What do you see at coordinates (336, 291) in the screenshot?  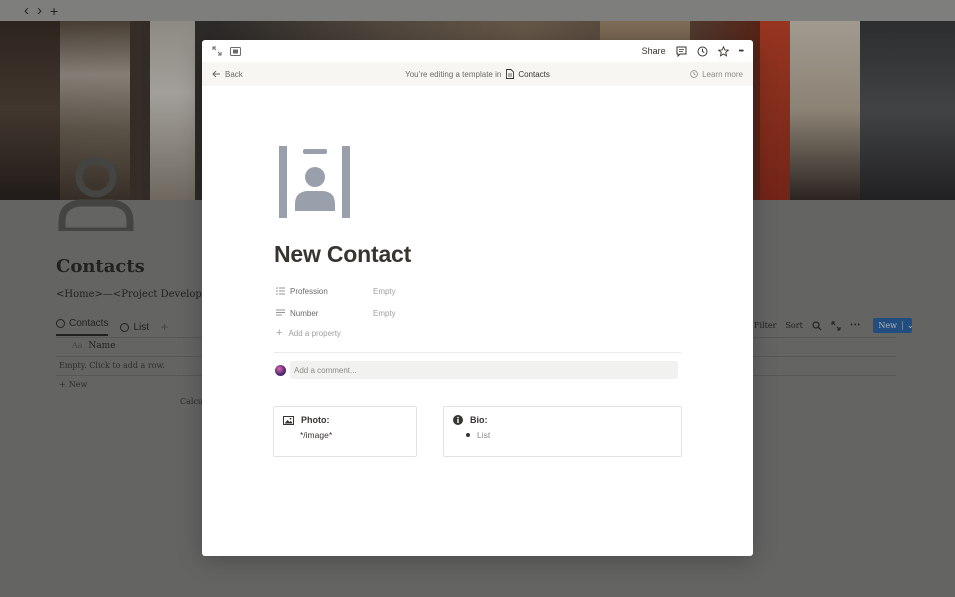 I see `property-profession: Profession Empty` at bounding box center [336, 291].